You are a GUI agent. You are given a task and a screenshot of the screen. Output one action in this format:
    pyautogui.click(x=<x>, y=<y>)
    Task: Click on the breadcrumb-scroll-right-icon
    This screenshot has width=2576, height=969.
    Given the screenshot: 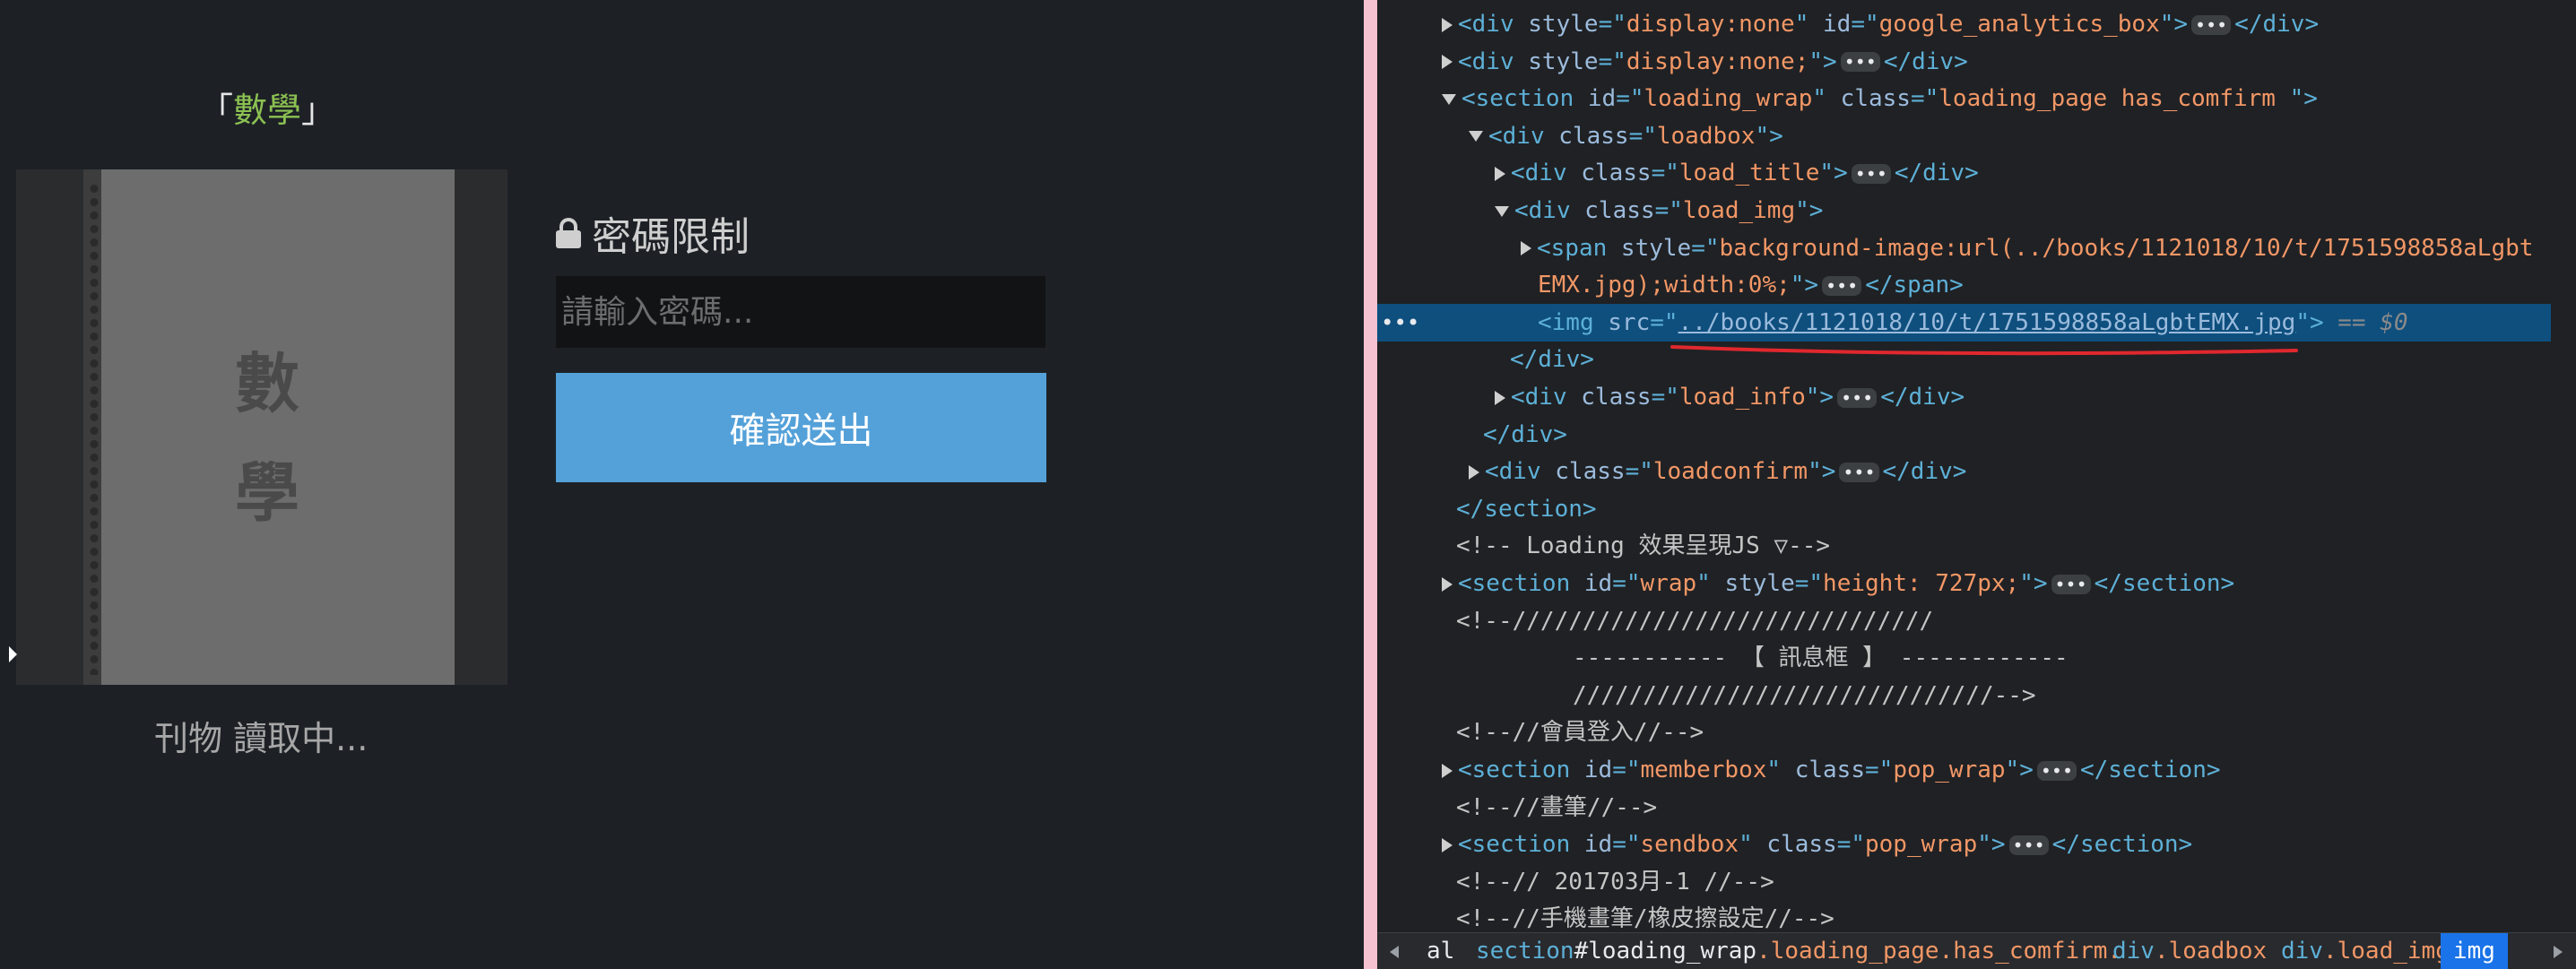 What is the action you would take?
    pyautogui.click(x=2558, y=952)
    